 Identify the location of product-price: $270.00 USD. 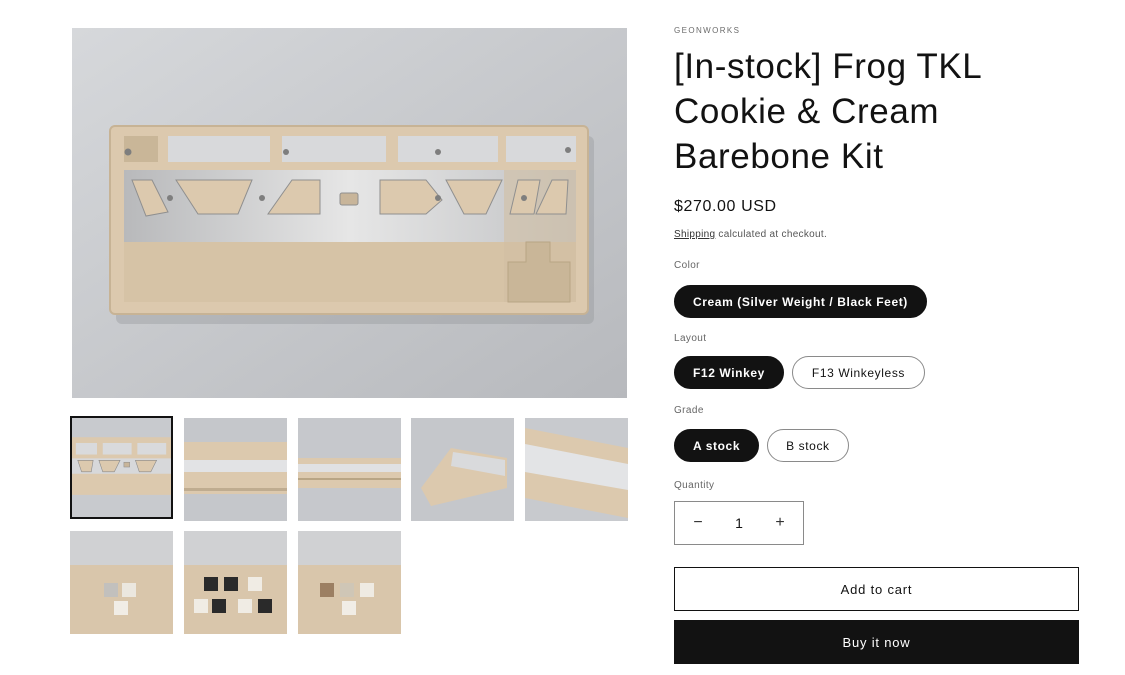
(725, 206).